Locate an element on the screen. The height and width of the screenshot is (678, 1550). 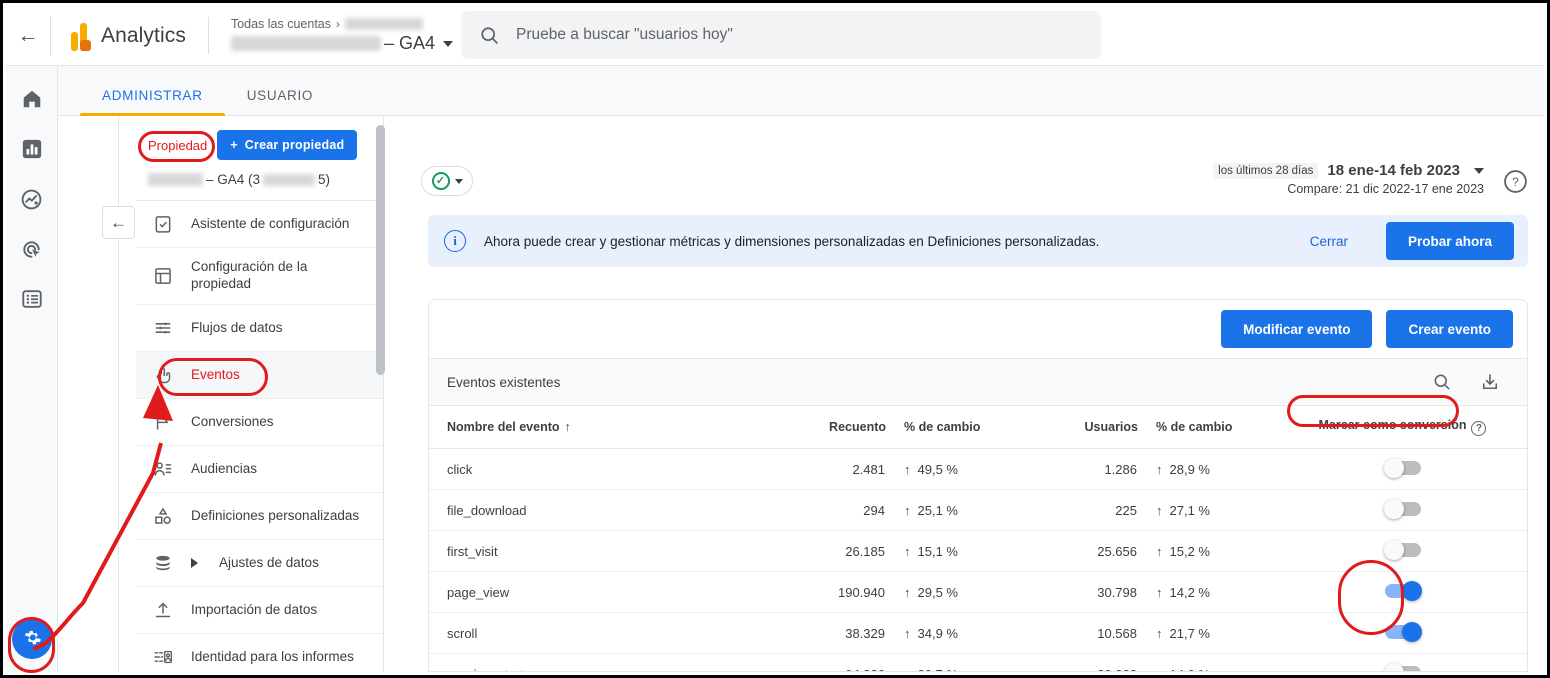
col-recuento-cambio: % de cambio is located at coordinates (956, 427).